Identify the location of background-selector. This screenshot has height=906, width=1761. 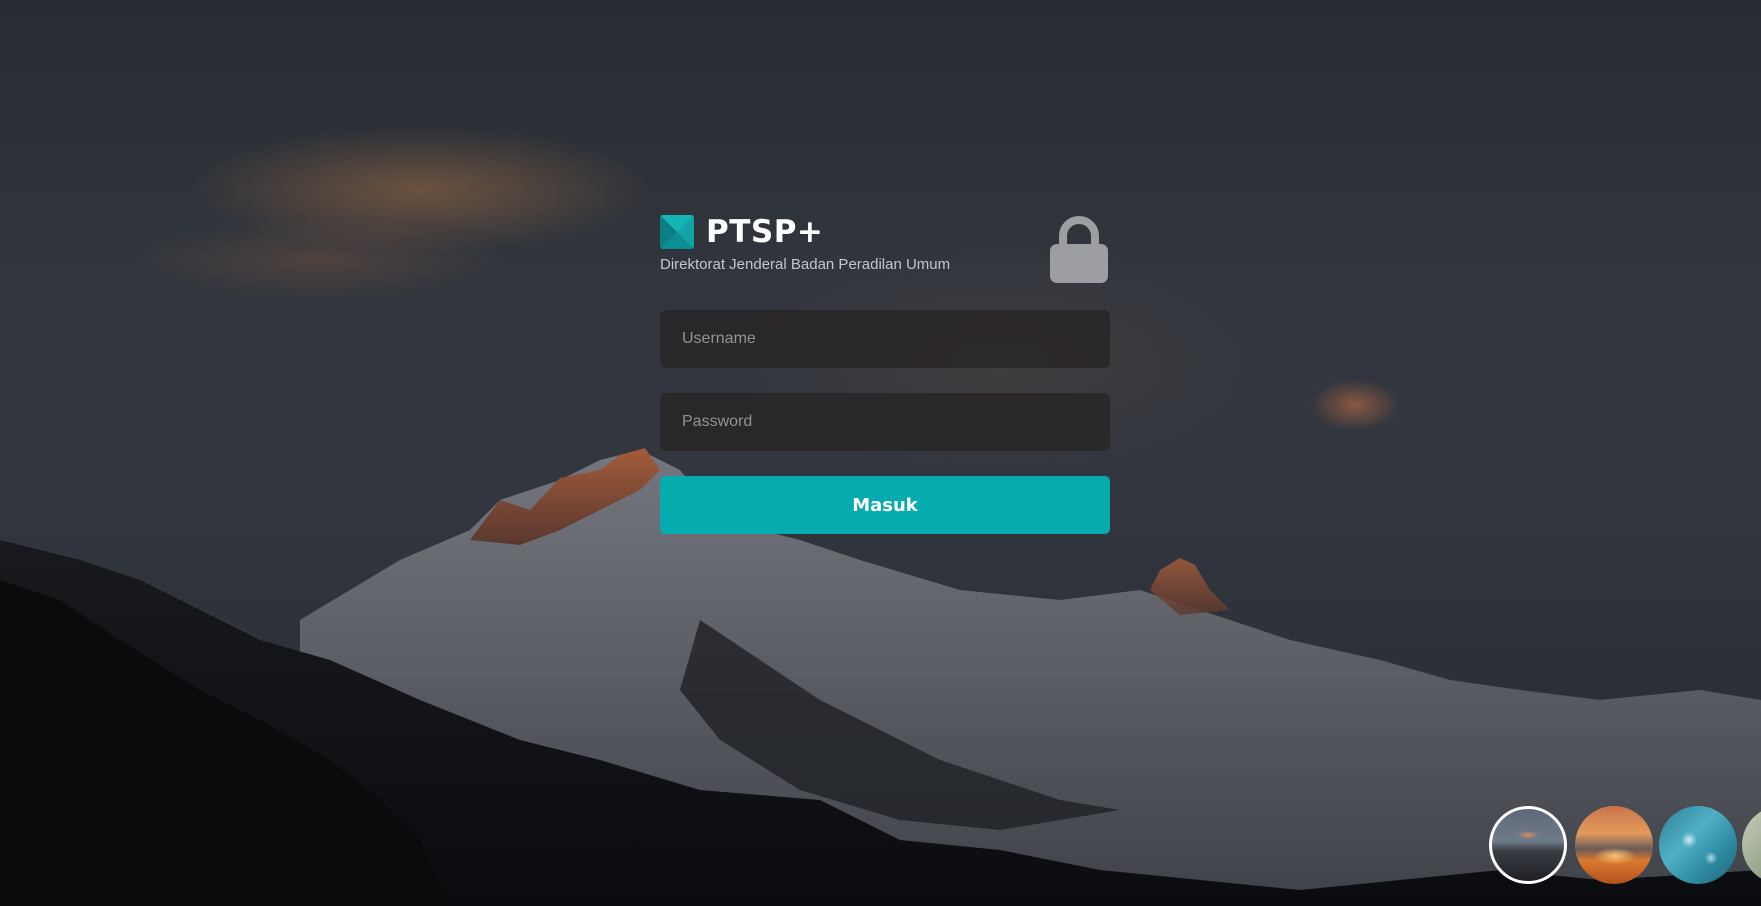
(1625, 846).